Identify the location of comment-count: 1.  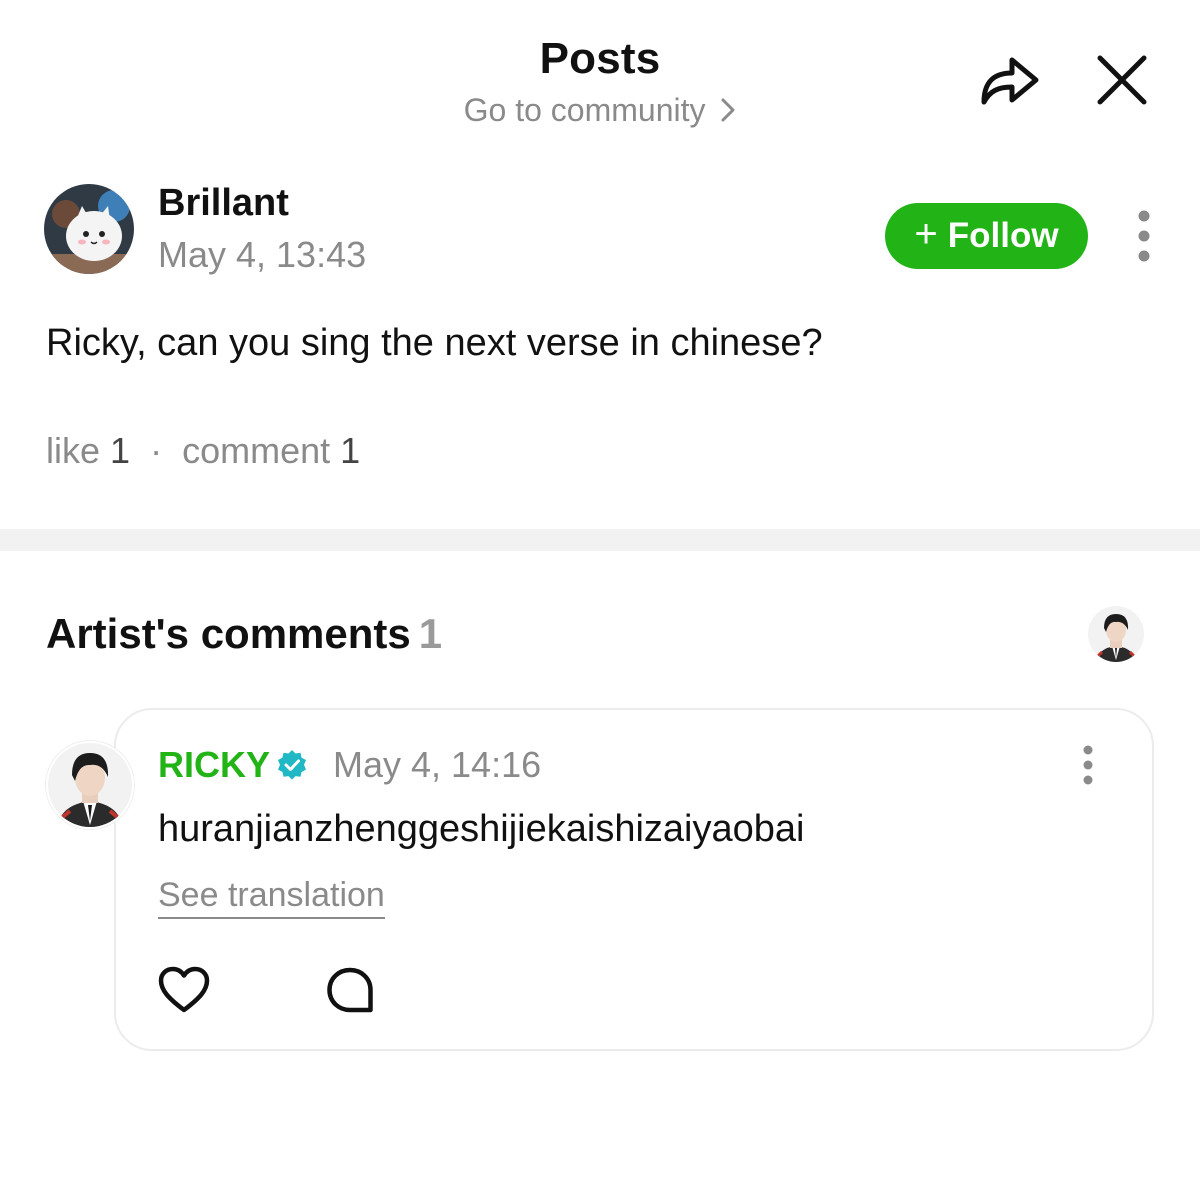
(350, 450).